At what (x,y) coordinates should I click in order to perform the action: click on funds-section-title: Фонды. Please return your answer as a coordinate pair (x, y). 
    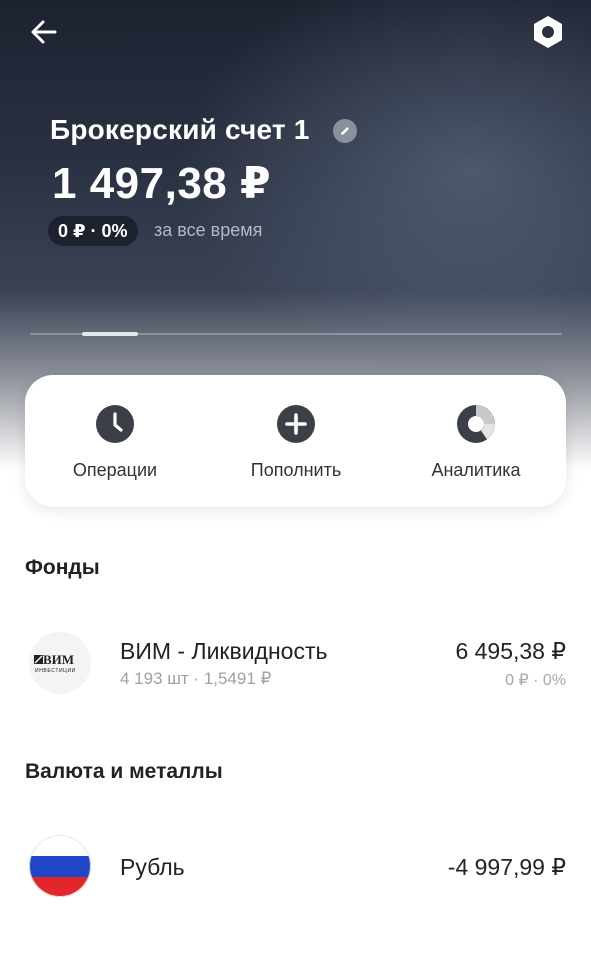
    Looking at the image, I should click on (62, 567).